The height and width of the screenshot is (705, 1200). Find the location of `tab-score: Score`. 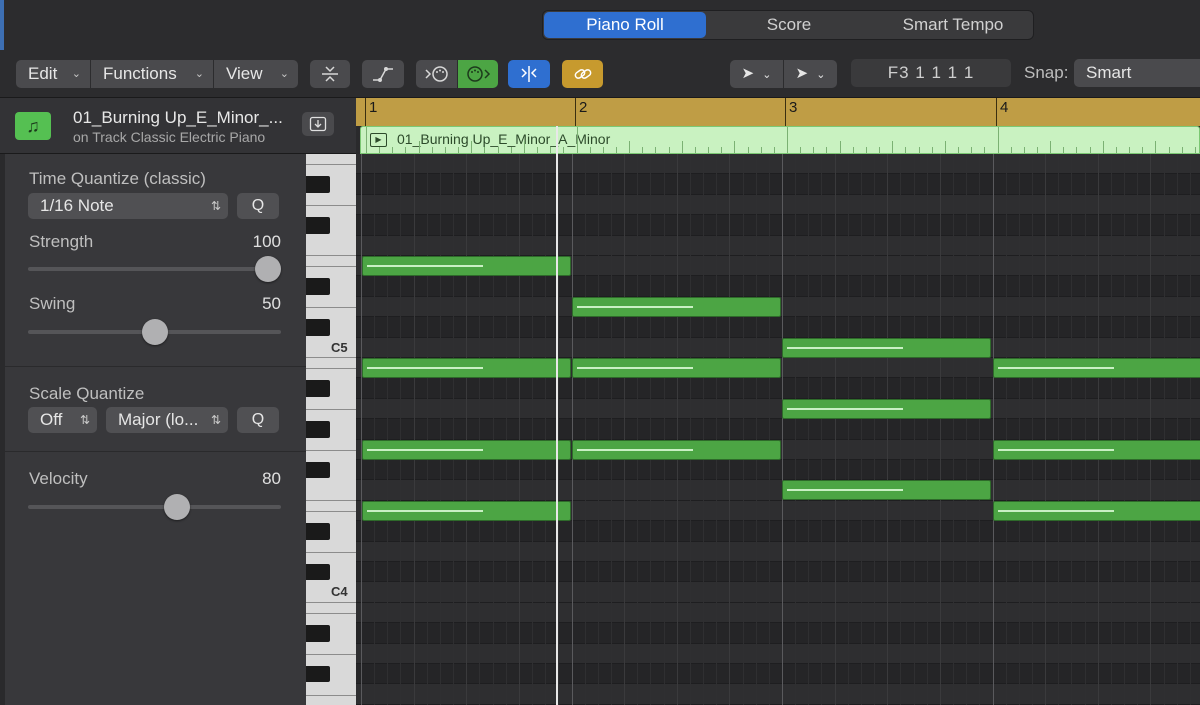

tab-score: Score is located at coordinates (789, 25).